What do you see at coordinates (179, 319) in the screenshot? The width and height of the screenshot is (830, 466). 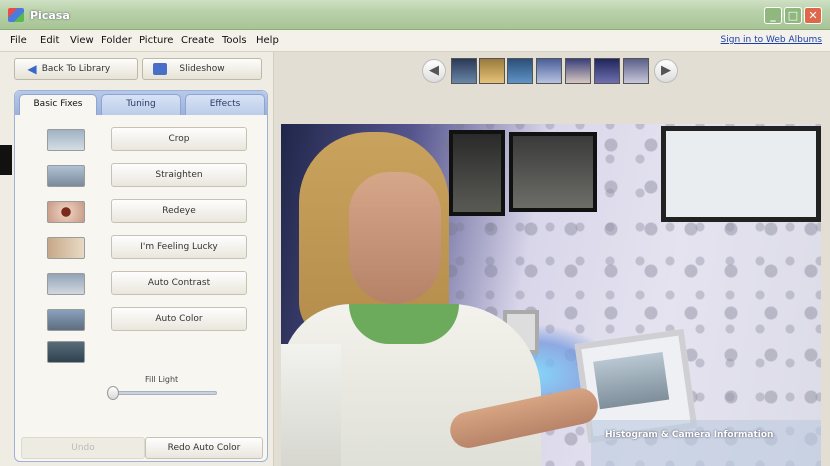 I see `auto-color-button: Auto Color` at bounding box center [179, 319].